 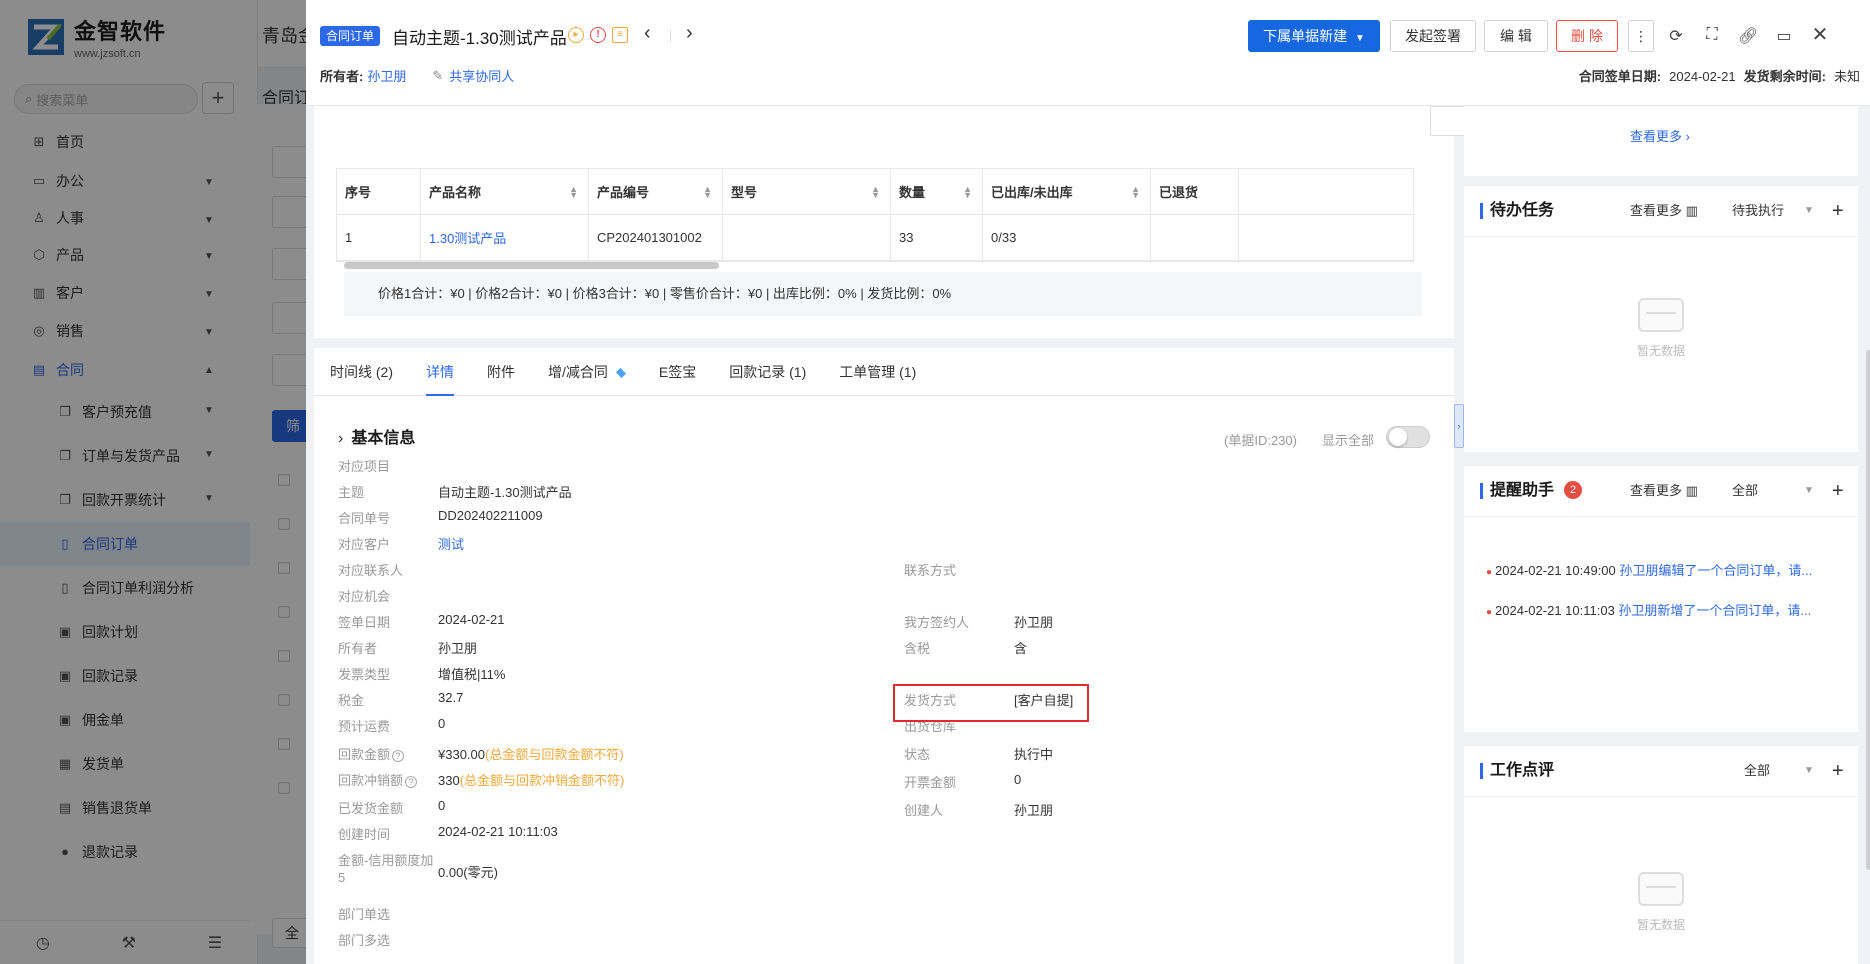 I want to click on field-value-credit: 0.00(零元), so click(x=468, y=872).